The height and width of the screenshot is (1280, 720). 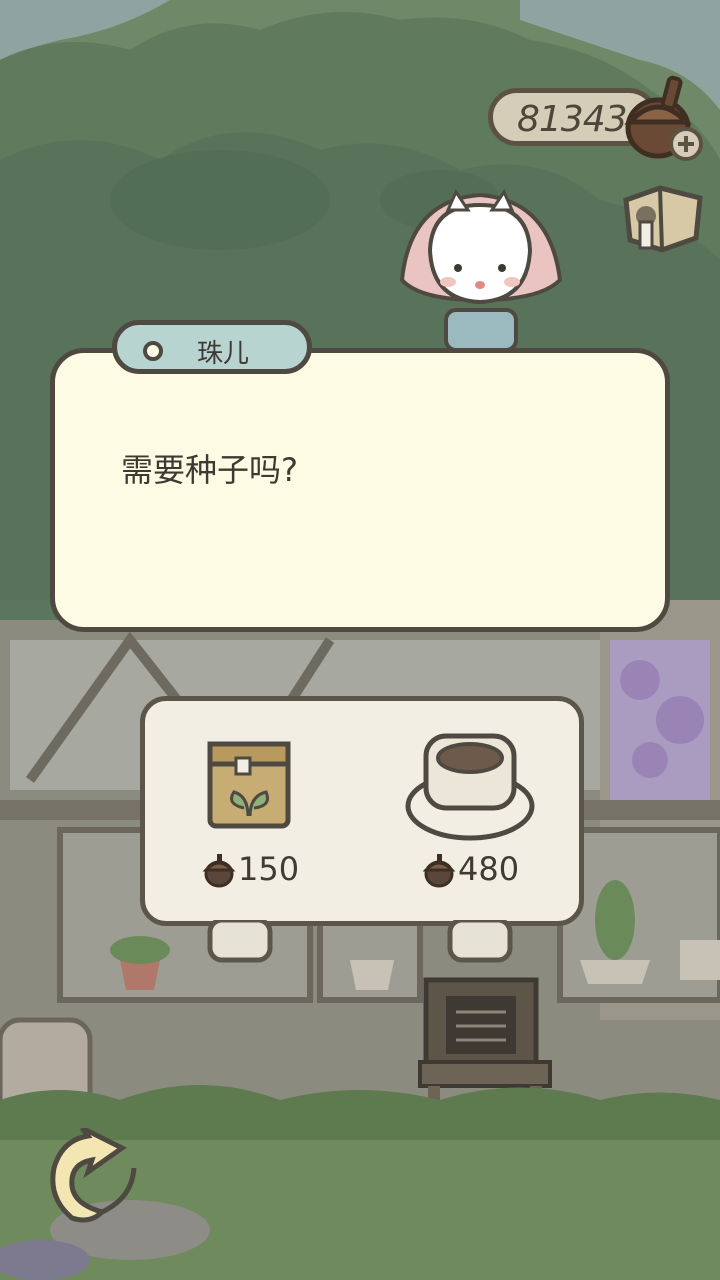 What do you see at coordinates (269, 869) in the screenshot?
I see `item-price: 150` at bounding box center [269, 869].